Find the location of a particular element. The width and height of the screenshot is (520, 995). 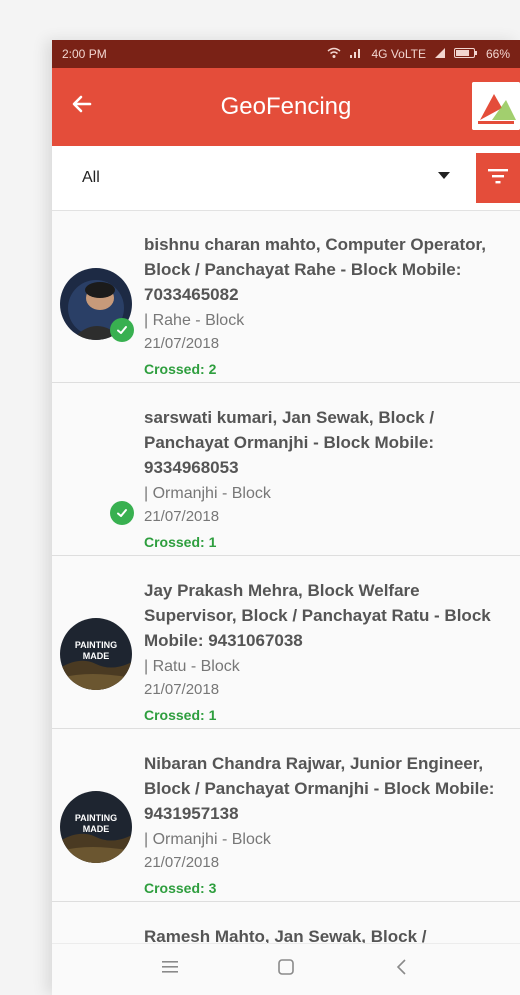

nav-back-button is located at coordinates (402, 970).